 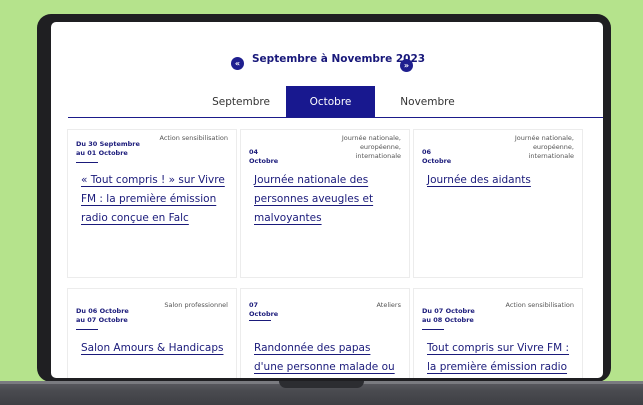 I want to click on period-navigation: « Septembre à Novembre 2023 », so click(x=327, y=63).